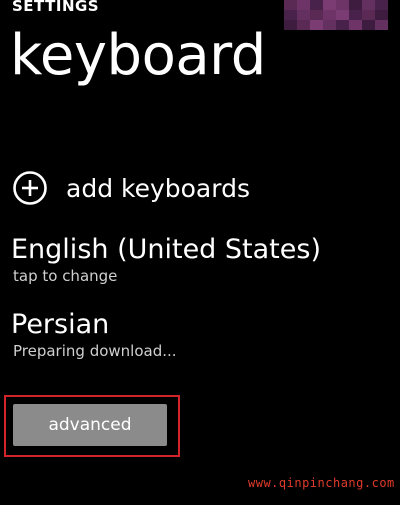 This screenshot has width=400, height=505. What do you see at coordinates (158, 188) in the screenshot?
I see `add-keyboards-label: add keyboards` at bounding box center [158, 188].